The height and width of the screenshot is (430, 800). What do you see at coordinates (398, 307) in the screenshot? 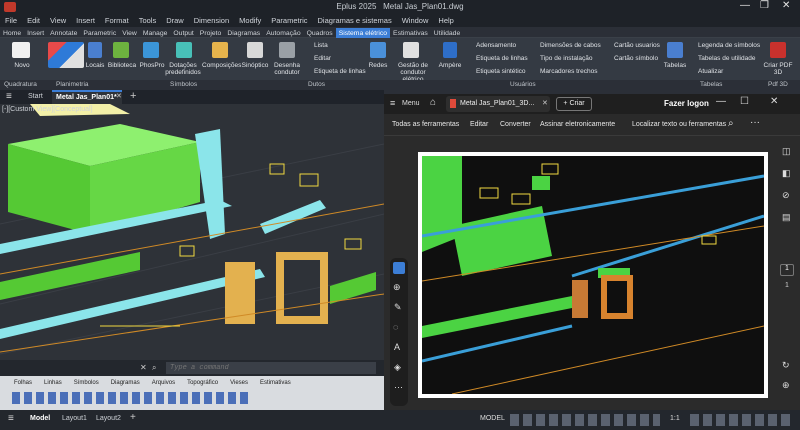
I see `pen-icon: ✎` at bounding box center [398, 307].